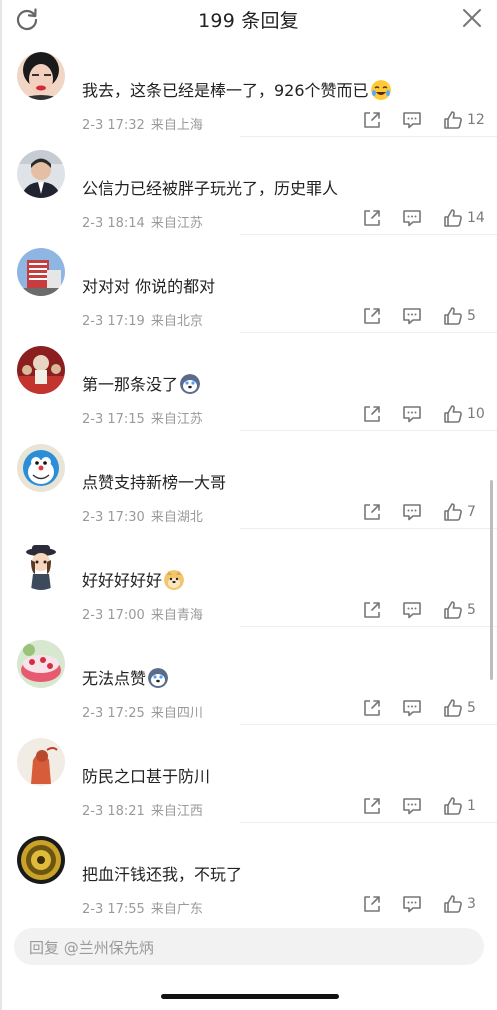 The image size is (497, 1010). Describe the element at coordinates (476, 414) in the screenshot. I see `like-count: 10` at that location.